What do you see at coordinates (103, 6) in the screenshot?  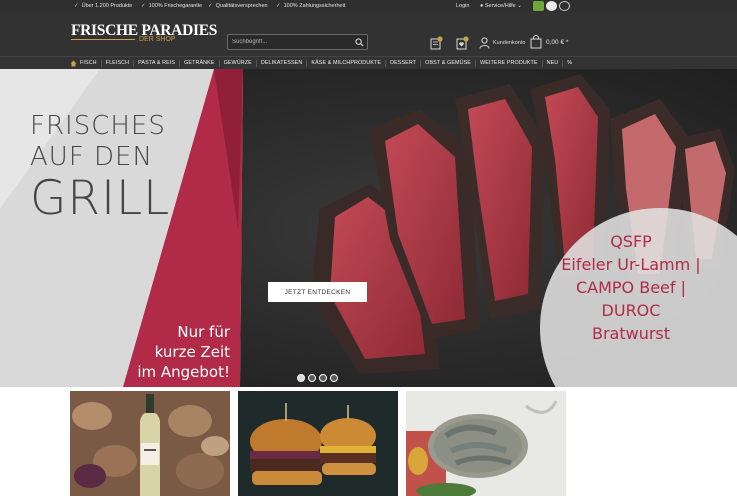 I see `usp-item: ✓ Über 1.200 Produkte` at bounding box center [103, 6].